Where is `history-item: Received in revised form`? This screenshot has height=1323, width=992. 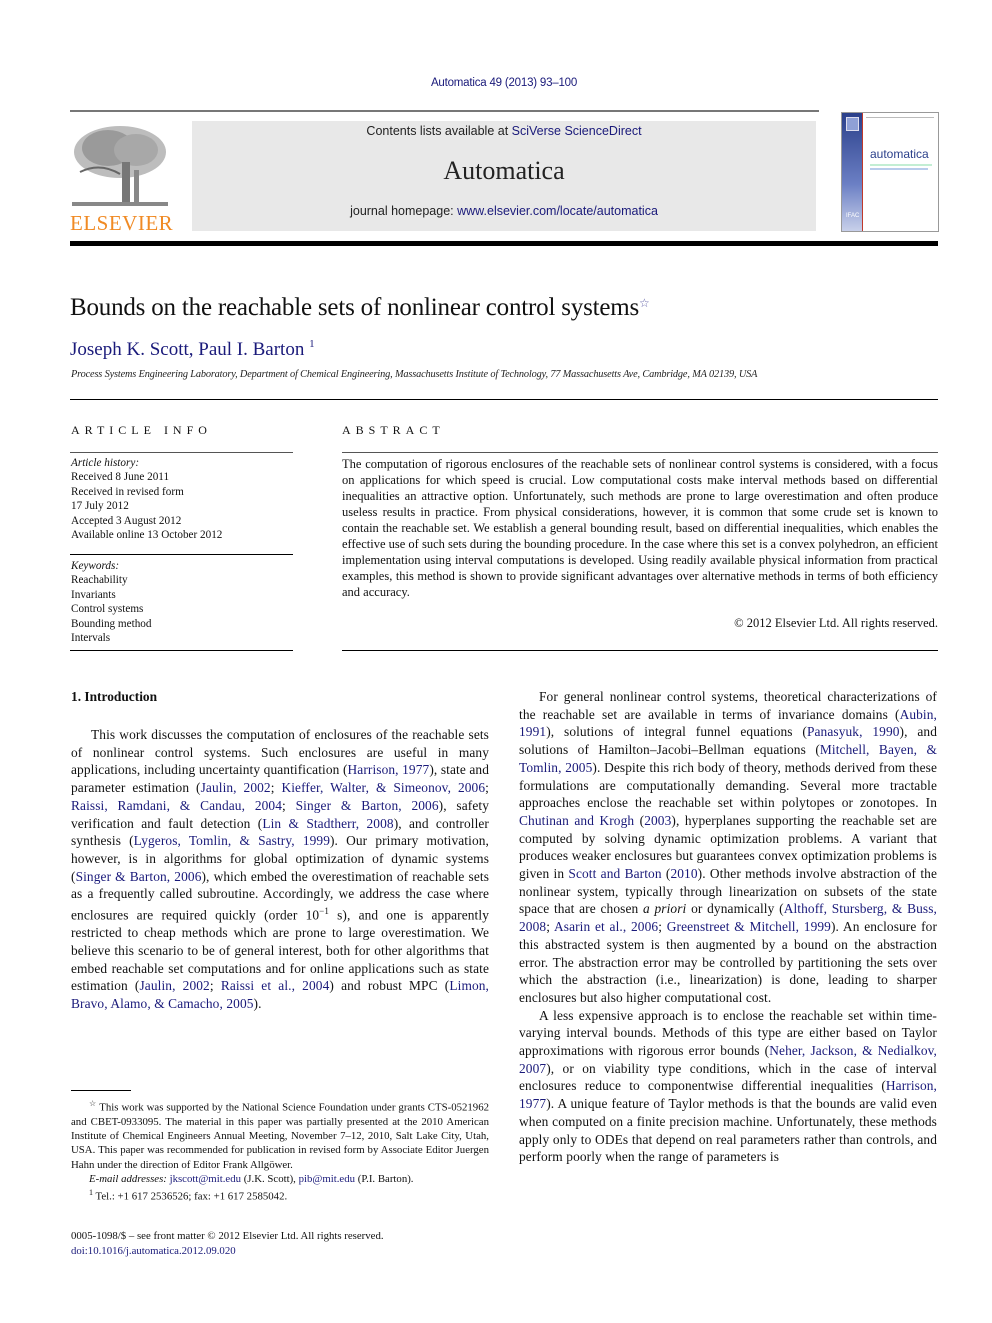
history-item: Received in revised form is located at coordinates (127, 491).